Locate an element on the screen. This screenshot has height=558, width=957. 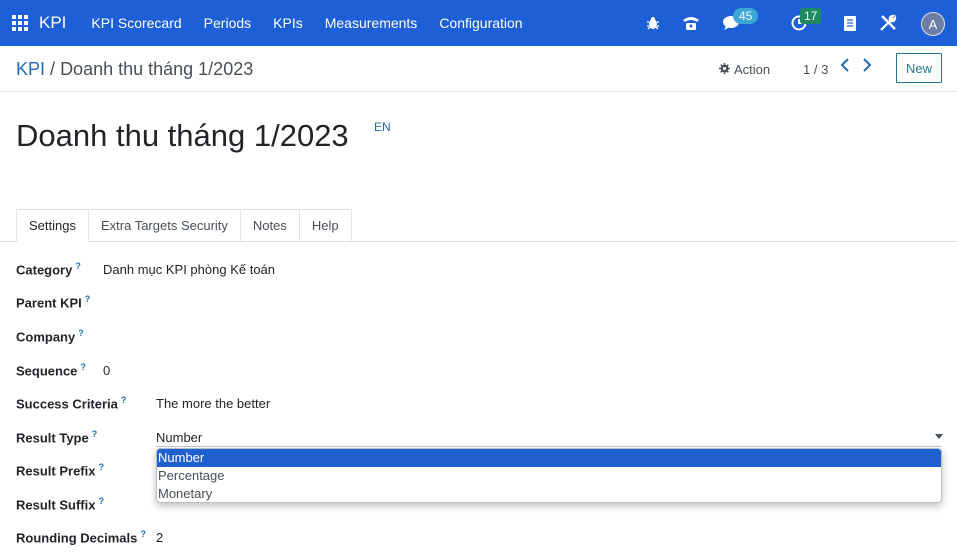
result-suffix-label: Result Suffix? is located at coordinates (60, 504).